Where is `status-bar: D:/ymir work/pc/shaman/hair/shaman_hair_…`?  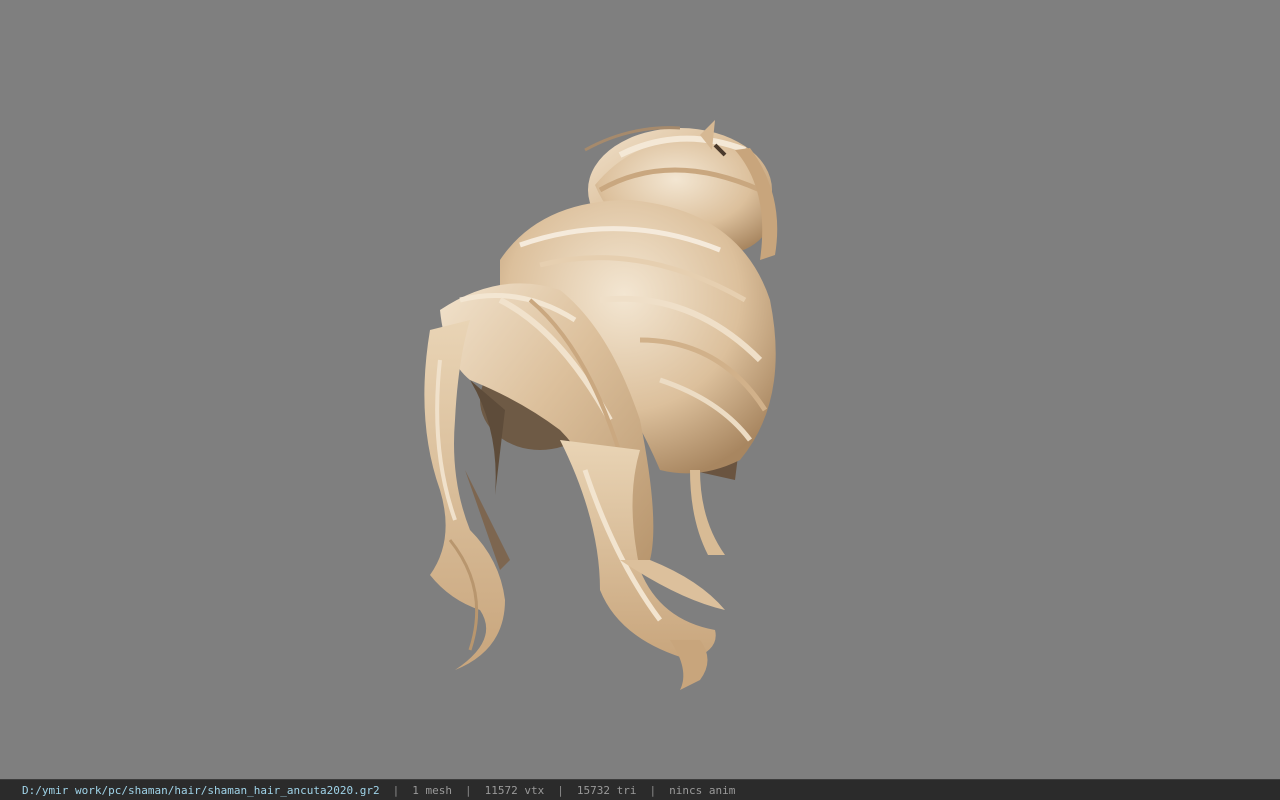 status-bar: D:/ymir work/pc/shaman/hair/shaman_hair_… is located at coordinates (640, 789).